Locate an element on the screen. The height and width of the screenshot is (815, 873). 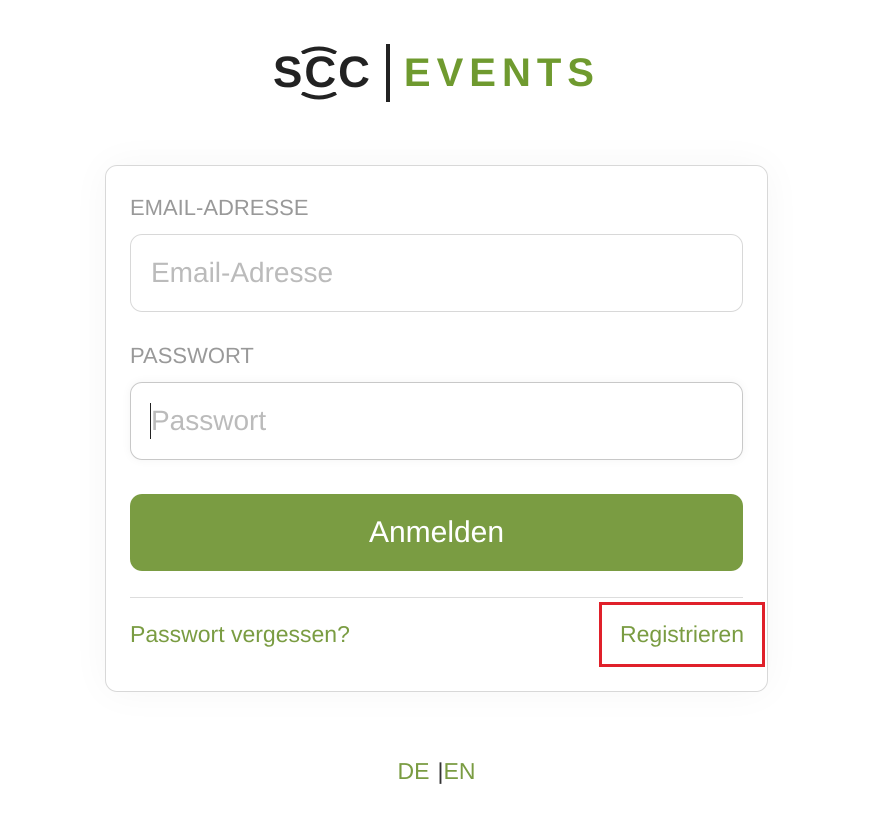
field-label: EMAIL-ADRESSE is located at coordinates (220, 208).